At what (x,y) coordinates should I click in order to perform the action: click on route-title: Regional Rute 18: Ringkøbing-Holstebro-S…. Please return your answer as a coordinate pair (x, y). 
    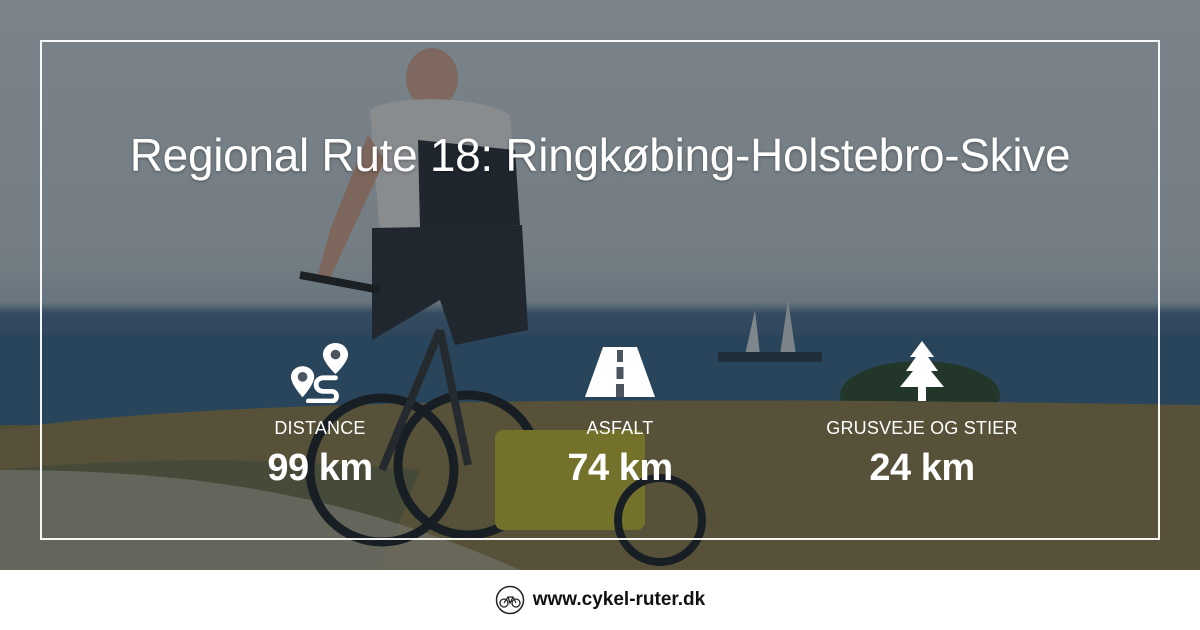
    Looking at the image, I should click on (600, 155).